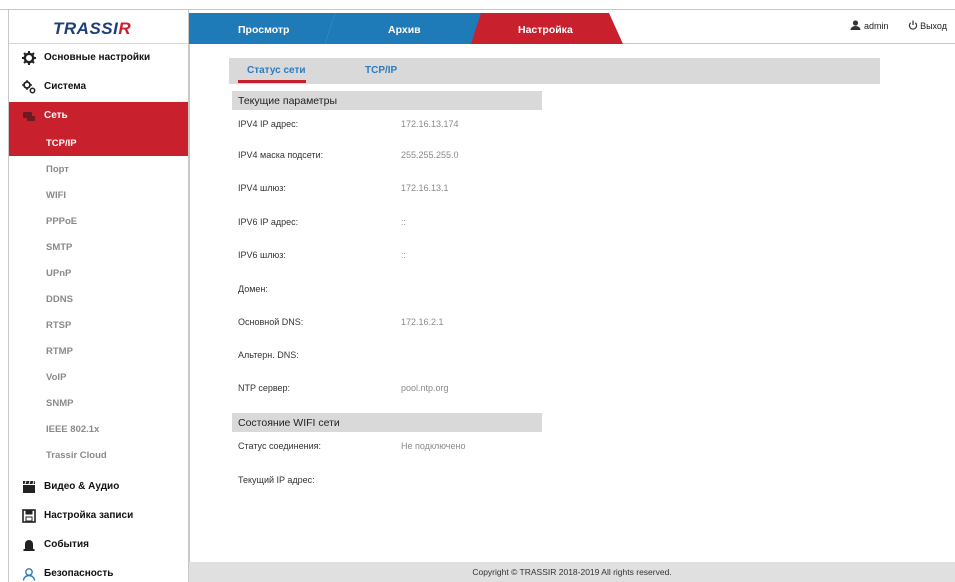 This screenshot has width=955, height=582. I want to click on tab-label: Просмотр, so click(264, 30).